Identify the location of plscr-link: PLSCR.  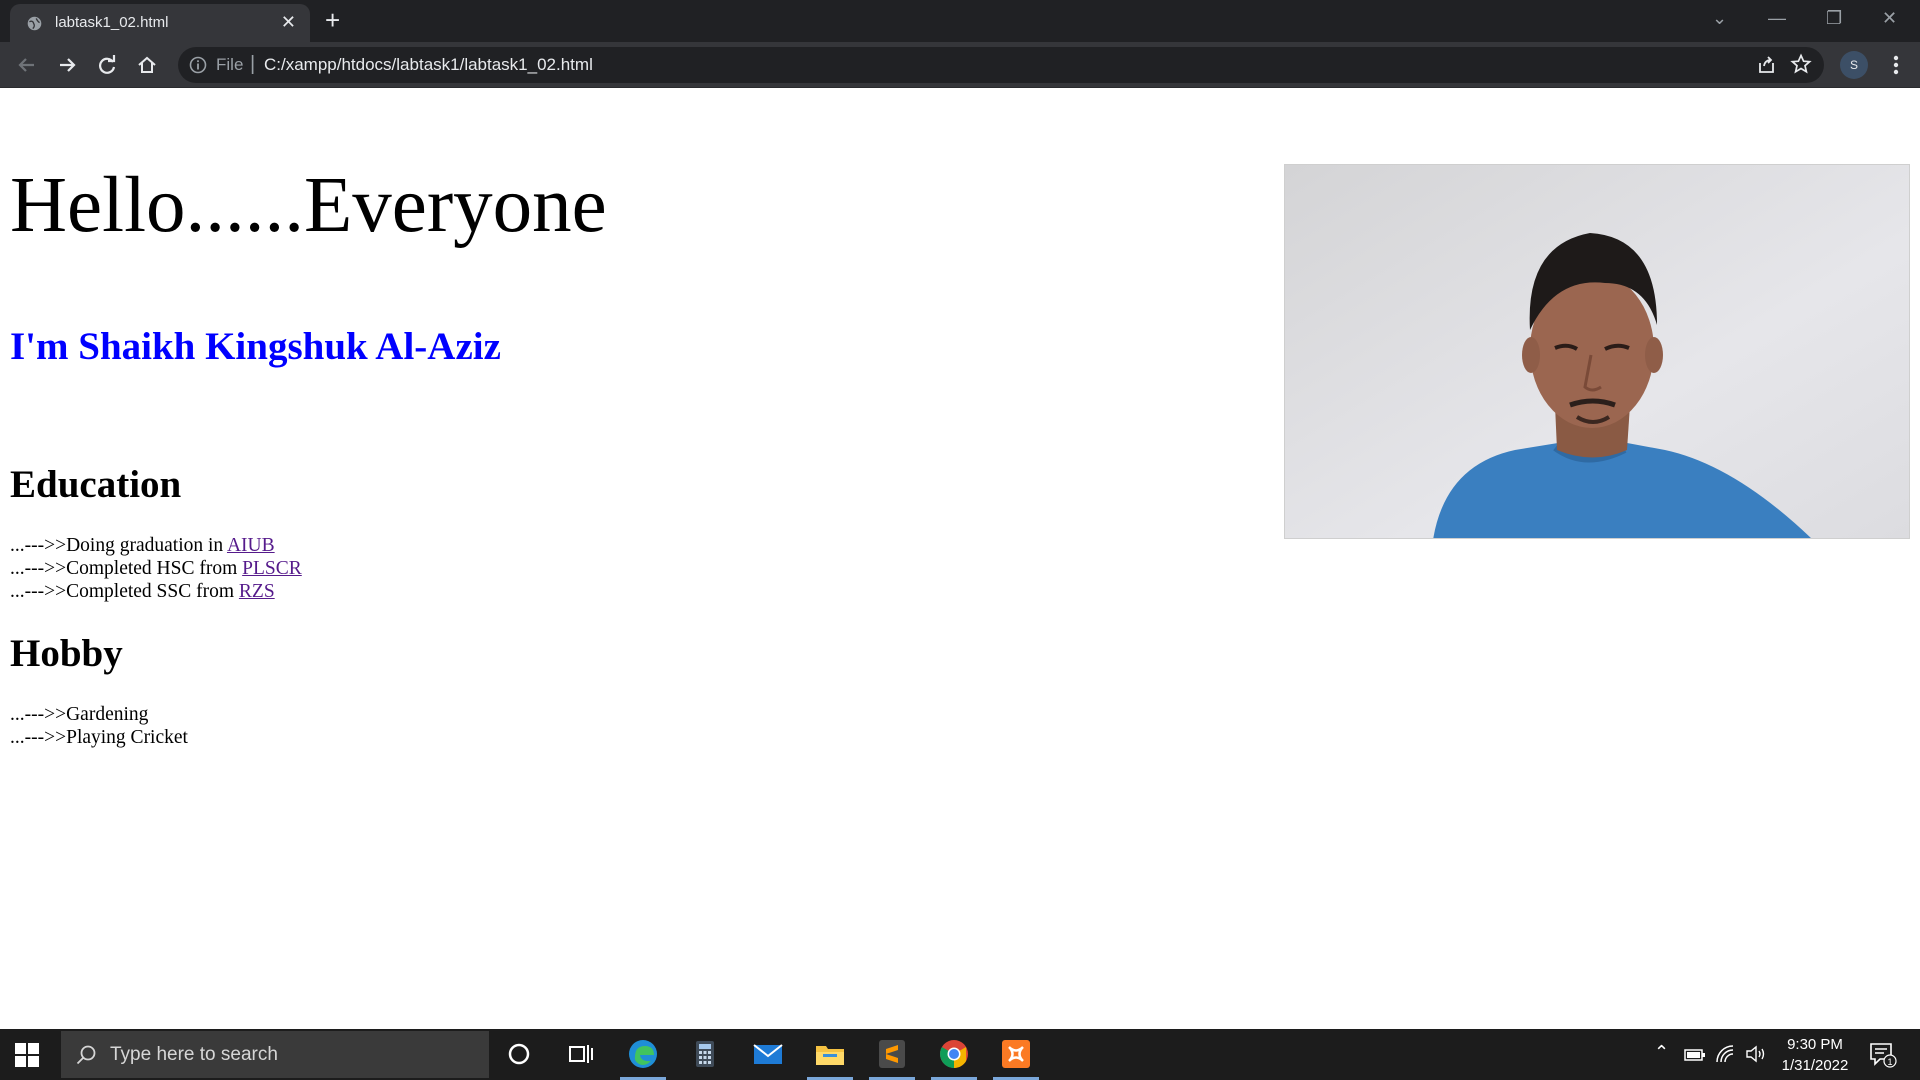
(272, 568).